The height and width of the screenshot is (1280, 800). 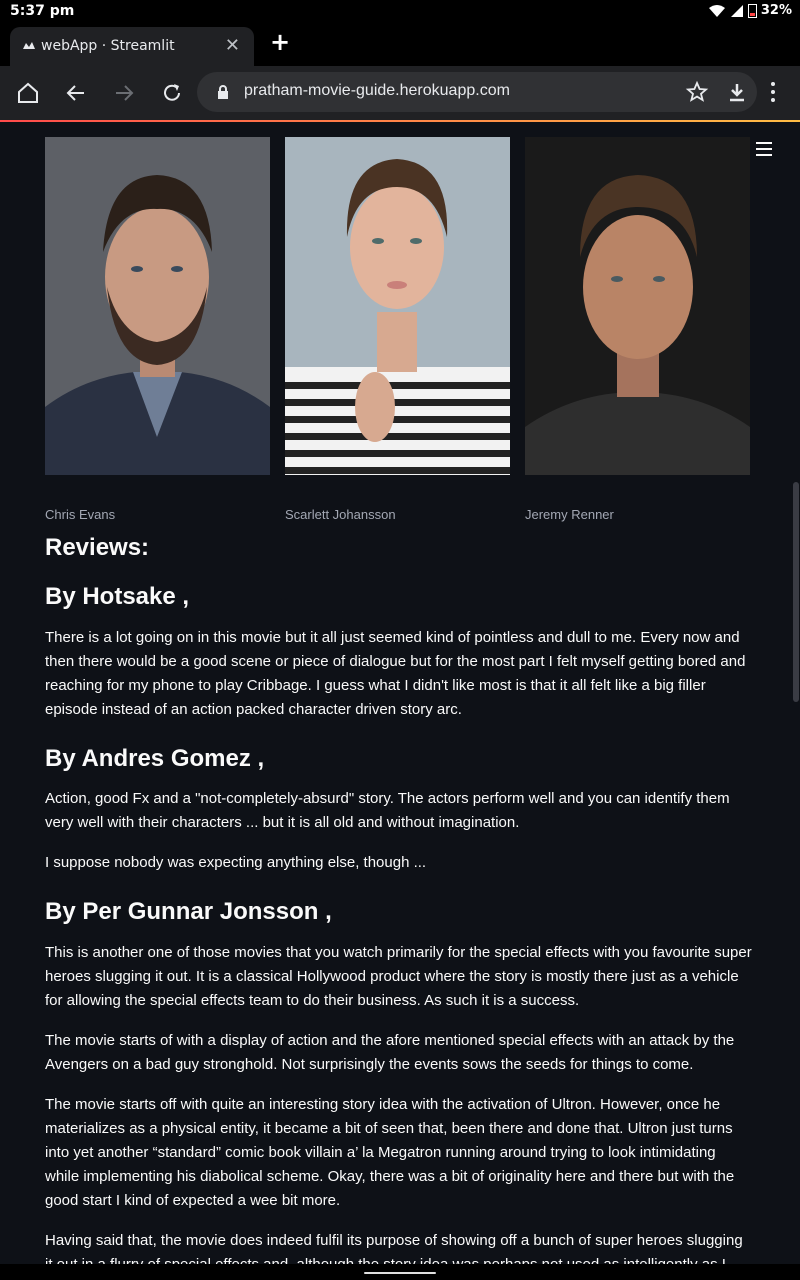 I want to click on cast-card: Chris Evans, so click(x=157, y=329).